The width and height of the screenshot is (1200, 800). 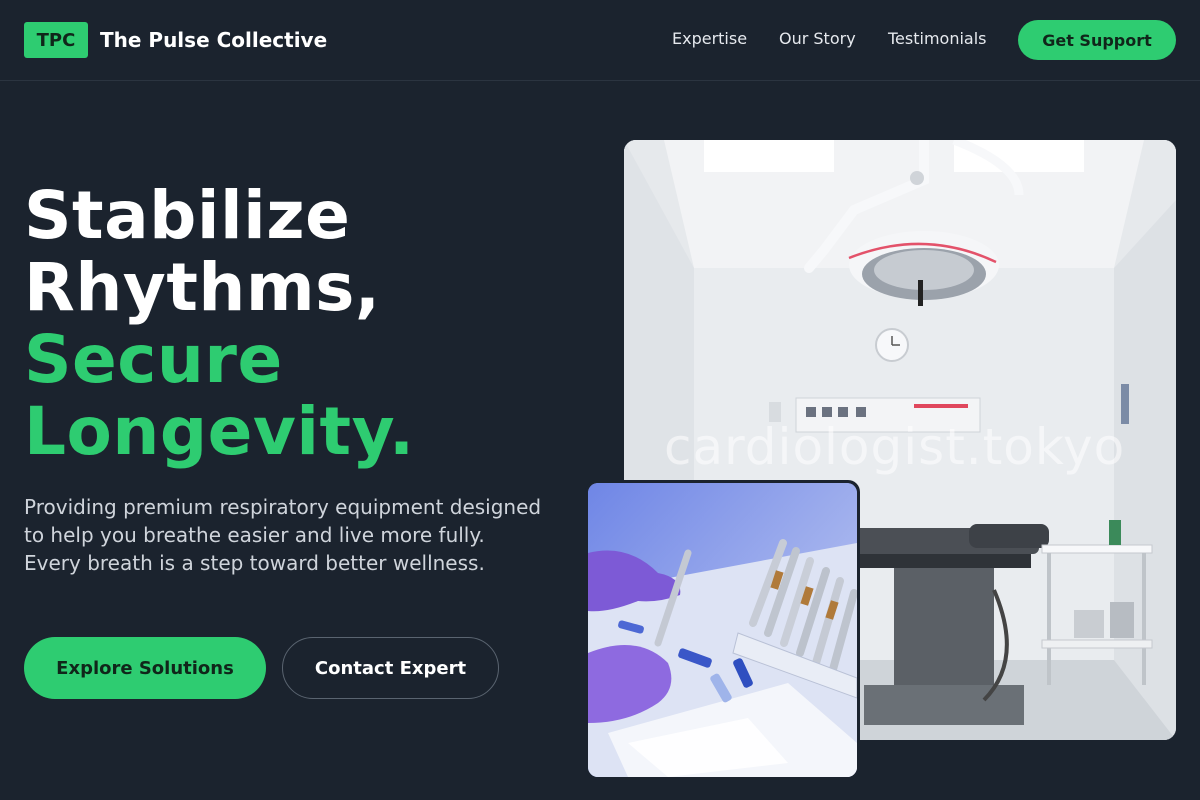 What do you see at coordinates (390, 668) in the screenshot?
I see `contact-expert-button: Contact Expert` at bounding box center [390, 668].